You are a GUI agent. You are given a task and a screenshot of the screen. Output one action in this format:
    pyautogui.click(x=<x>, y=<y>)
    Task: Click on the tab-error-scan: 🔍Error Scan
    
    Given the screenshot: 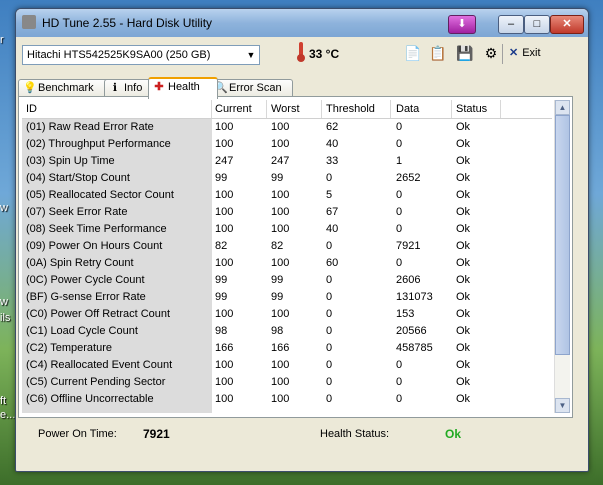 What is the action you would take?
    pyautogui.click(x=251, y=88)
    